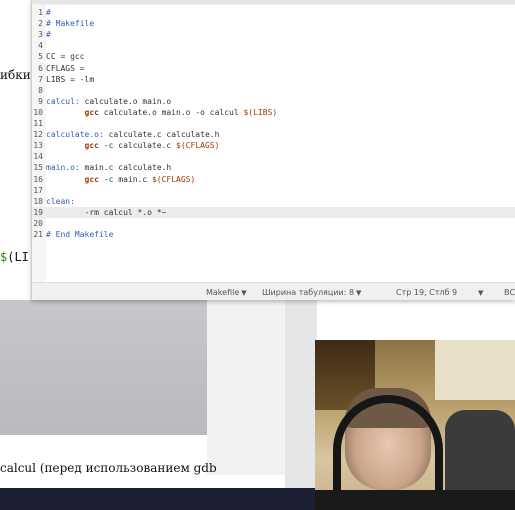  What do you see at coordinates (38, 190) in the screenshot?
I see `line-number: 17` at bounding box center [38, 190].